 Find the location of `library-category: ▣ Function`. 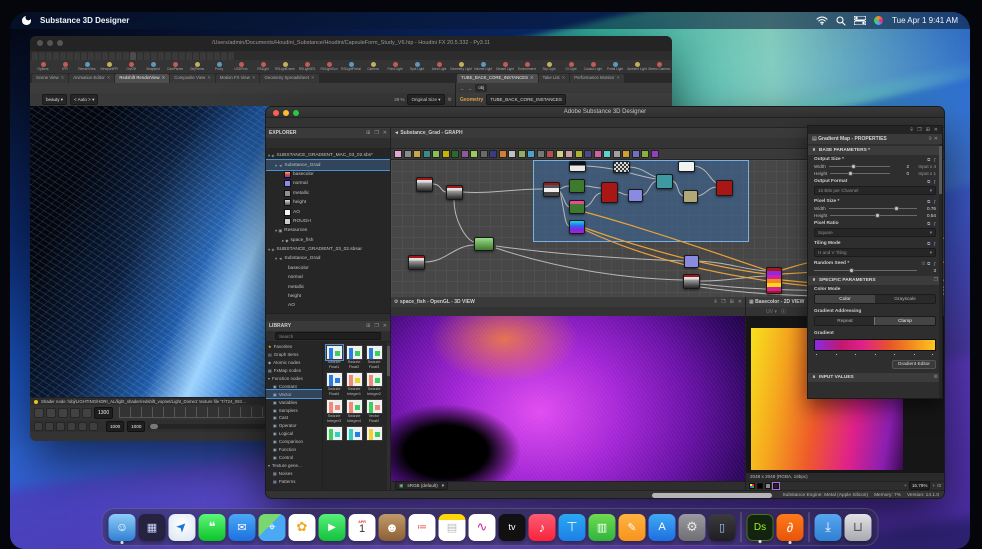

library-category: ▣ Function is located at coordinates (294, 450).